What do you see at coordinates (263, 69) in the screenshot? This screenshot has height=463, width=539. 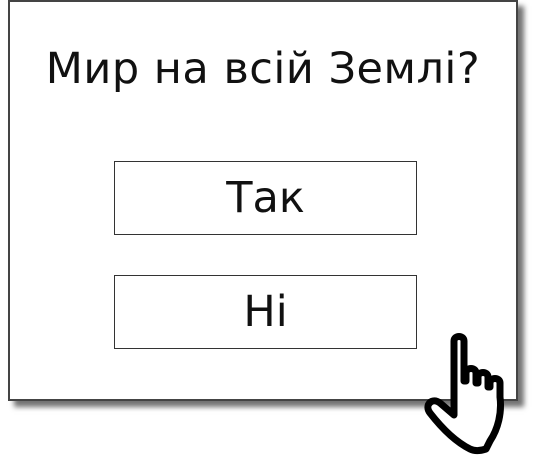 I see `question-title: Мир на всій Землі?` at bounding box center [263, 69].